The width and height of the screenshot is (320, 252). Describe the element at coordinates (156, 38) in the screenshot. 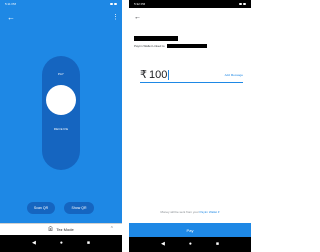

I see `redacted-payee-name` at that location.